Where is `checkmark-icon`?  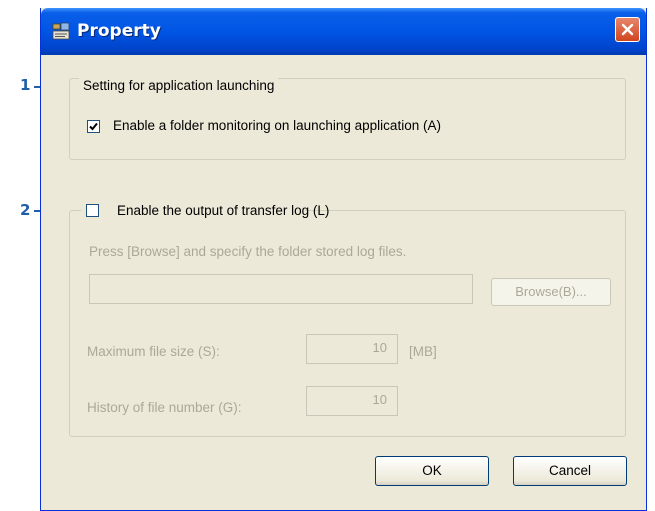 checkmark-icon is located at coordinates (93, 126).